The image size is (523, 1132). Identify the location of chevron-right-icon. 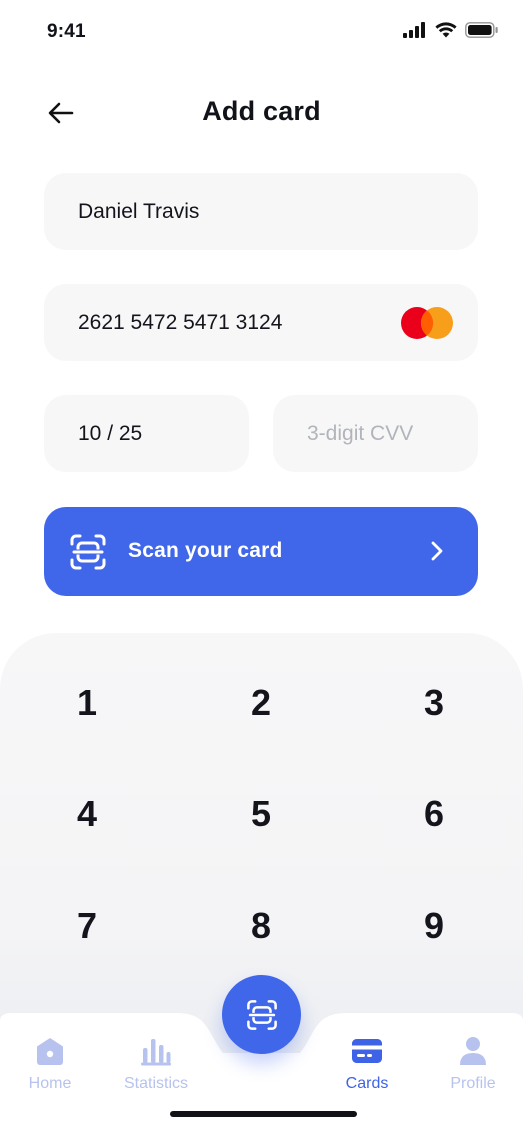
(437, 551).